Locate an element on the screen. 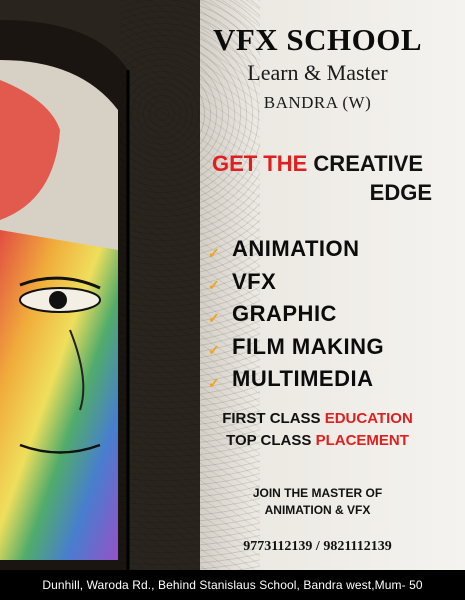 The image size is (465, 600). school-location: BANDRA (W) is located at coordinates (317, 102).